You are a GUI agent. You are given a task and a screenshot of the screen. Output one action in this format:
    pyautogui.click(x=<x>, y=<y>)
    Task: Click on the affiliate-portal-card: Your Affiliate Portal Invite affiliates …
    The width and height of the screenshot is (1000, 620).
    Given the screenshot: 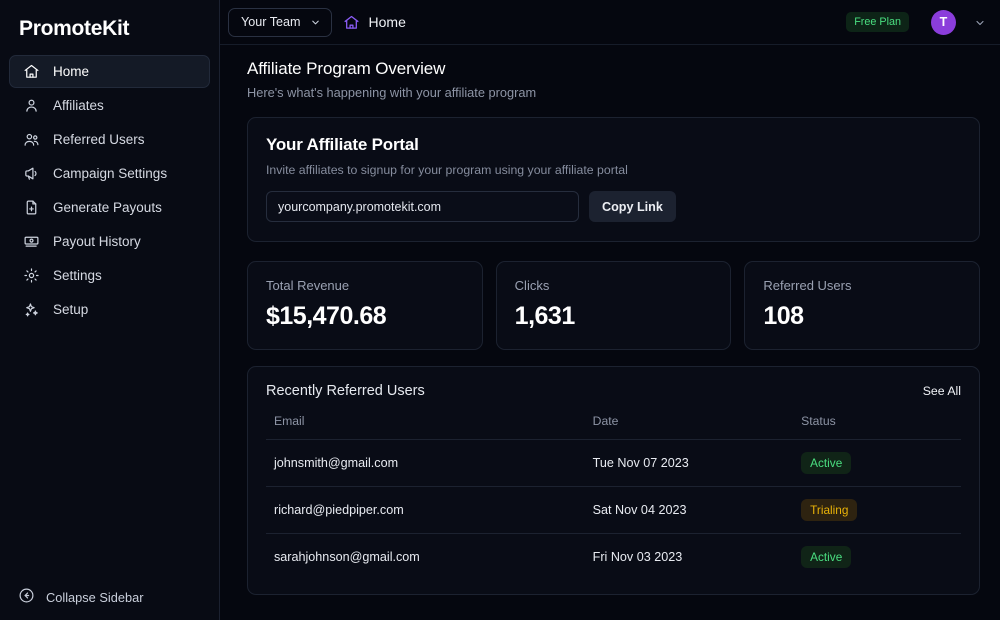 What is the action you would take?
    pyautogui.click(x=613, y=179)
    